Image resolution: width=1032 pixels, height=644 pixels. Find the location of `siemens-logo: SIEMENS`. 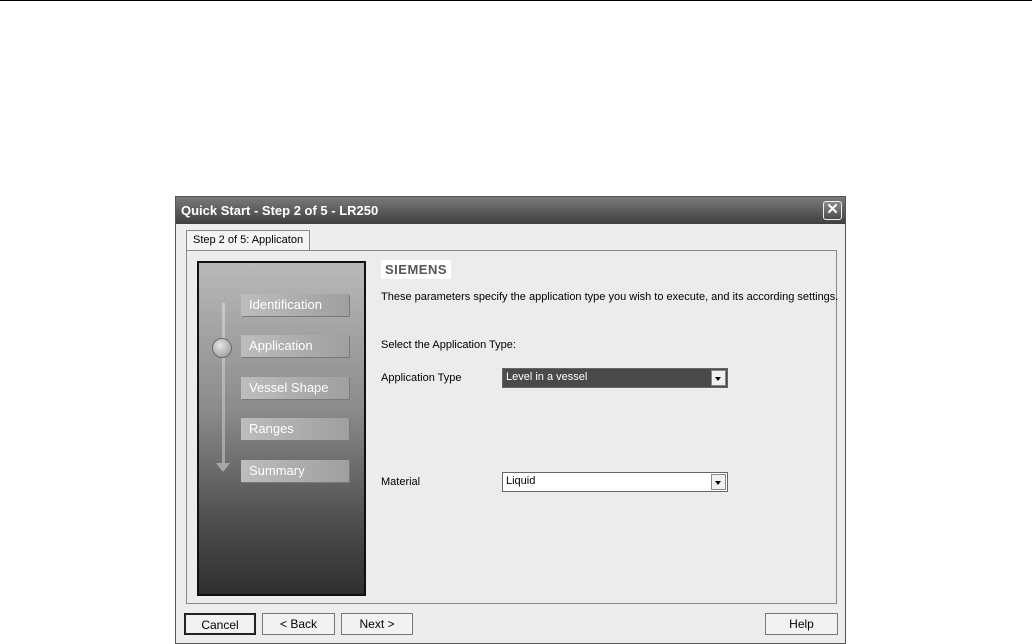

siemens-logo: SIEMENS is located at coordinates (416, 269).